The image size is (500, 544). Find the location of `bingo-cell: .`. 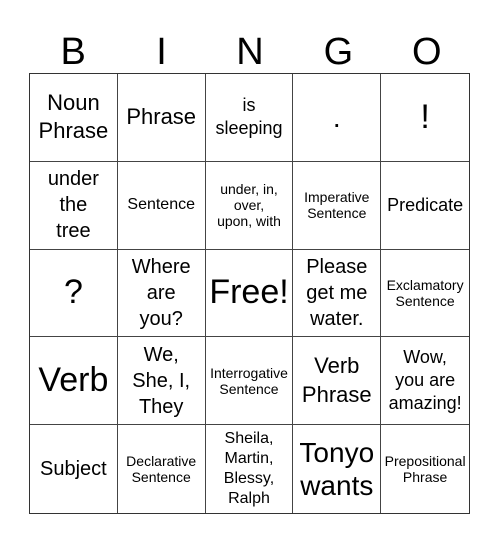

bingo-cell: . is located at coordinates (337, 118).